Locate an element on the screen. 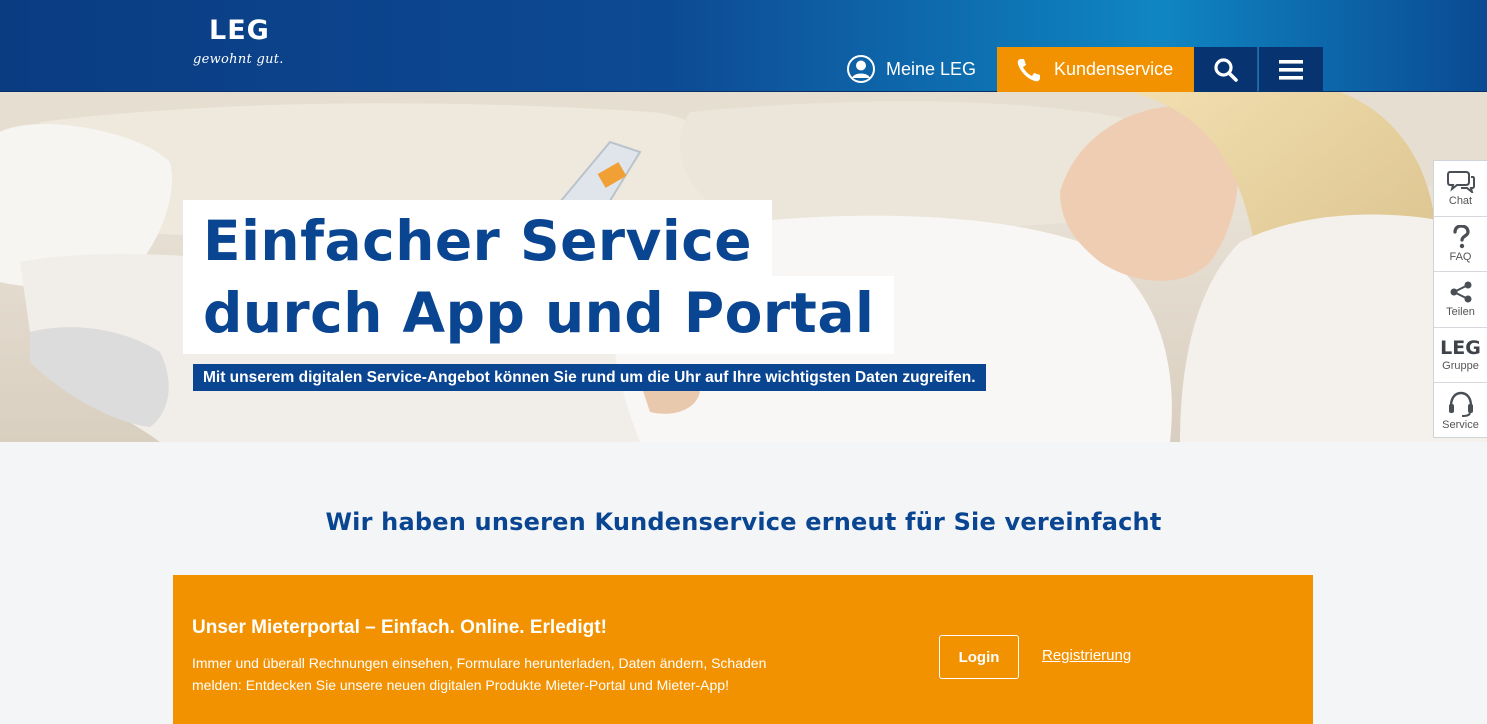  sidebar-label-chat: Chat is located at coordinates (1460, 201).